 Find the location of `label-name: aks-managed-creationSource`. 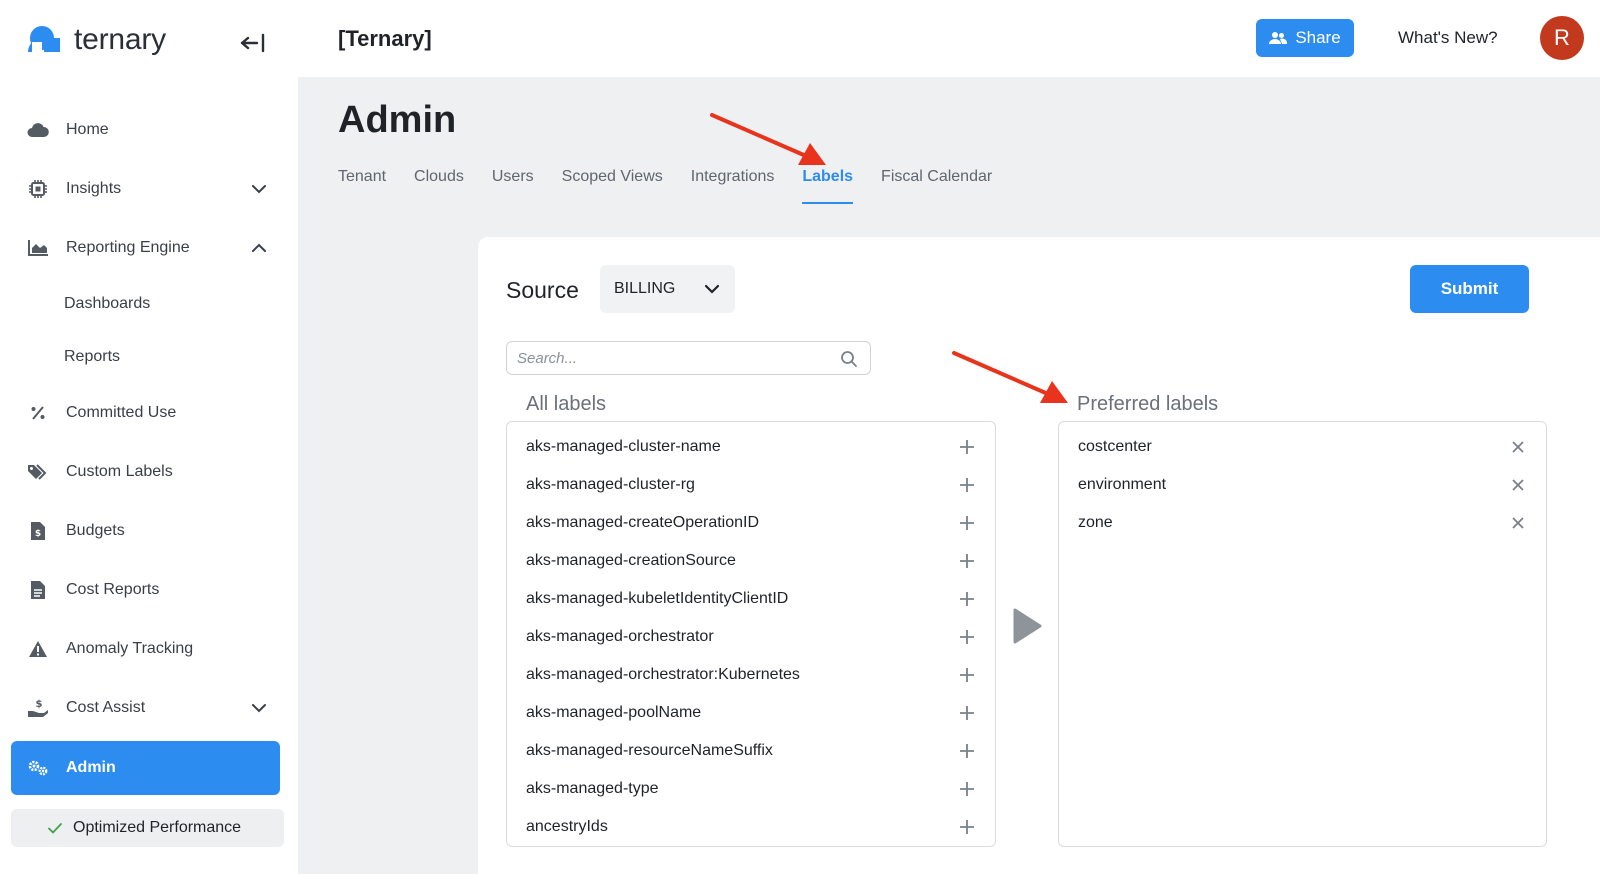

label-name: aks-managed-creationSource is located at coordinates (631, 560).